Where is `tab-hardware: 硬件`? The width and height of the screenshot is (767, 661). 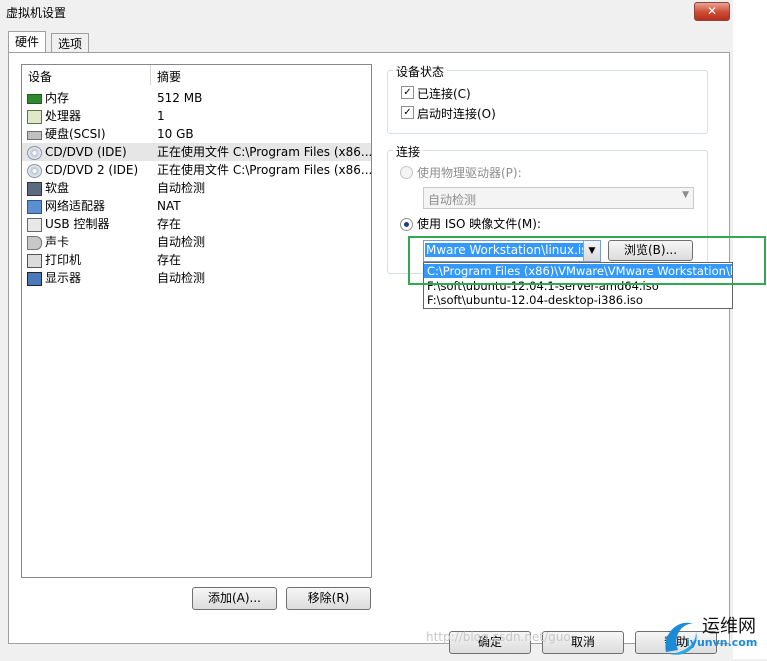 tab-hardware: 硬件 is located at coordinates (27, 42).